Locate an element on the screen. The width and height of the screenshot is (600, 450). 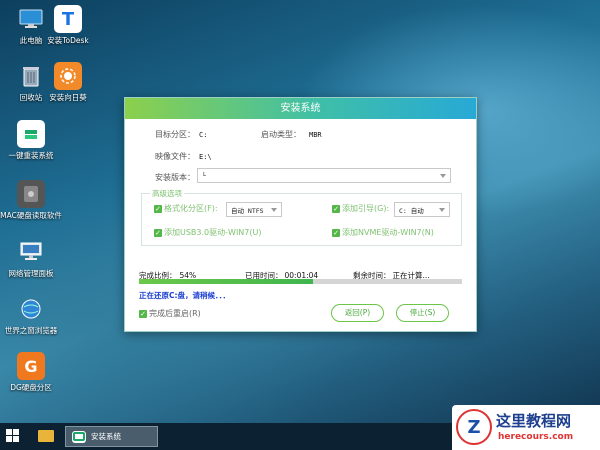
target-partition-value: C: is located at coordinates (203, 134).